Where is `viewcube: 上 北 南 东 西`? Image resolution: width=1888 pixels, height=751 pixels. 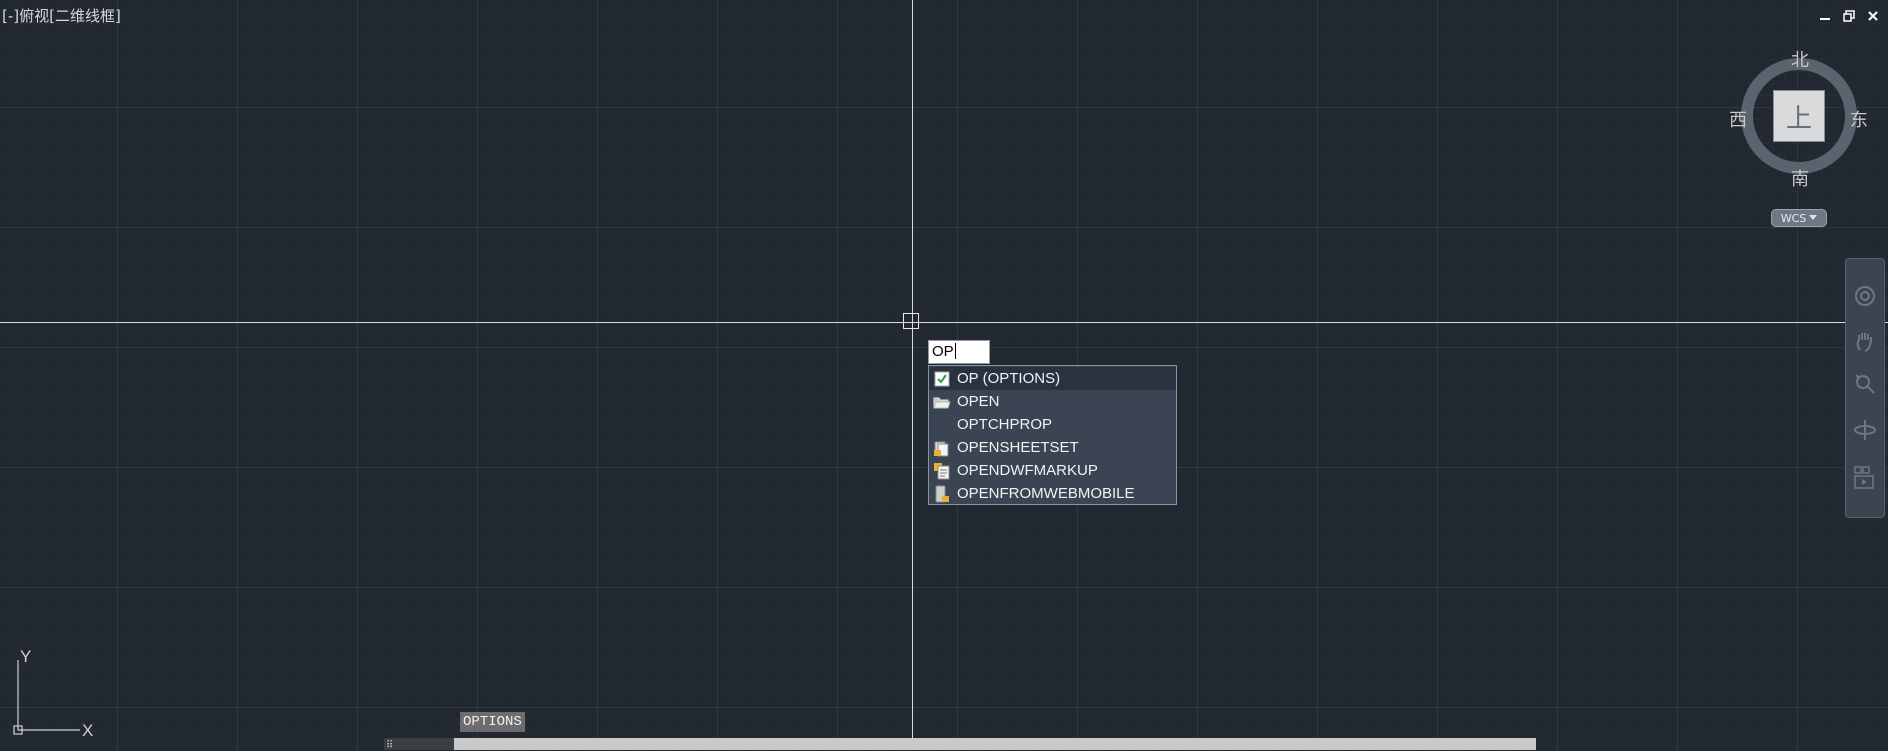 viewcube: 上 北 南 东 西 is located at coordinates (1798, 120).